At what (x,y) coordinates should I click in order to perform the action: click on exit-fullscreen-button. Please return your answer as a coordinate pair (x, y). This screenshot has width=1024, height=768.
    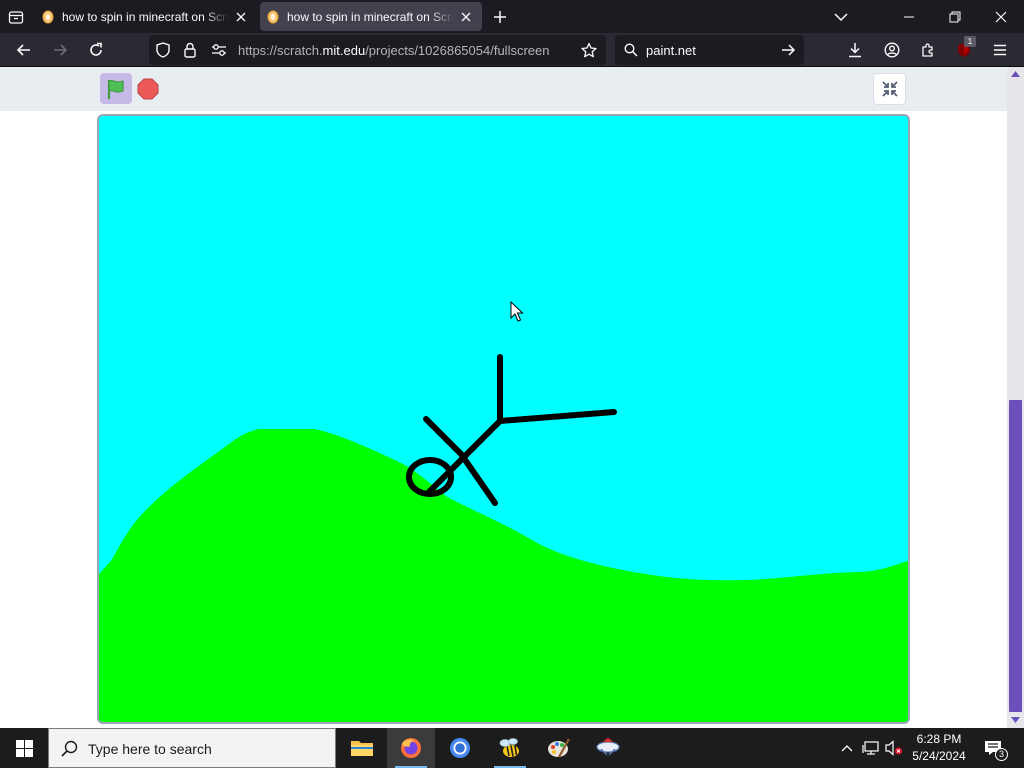
    Looking at the image, I should click on (889, 89).